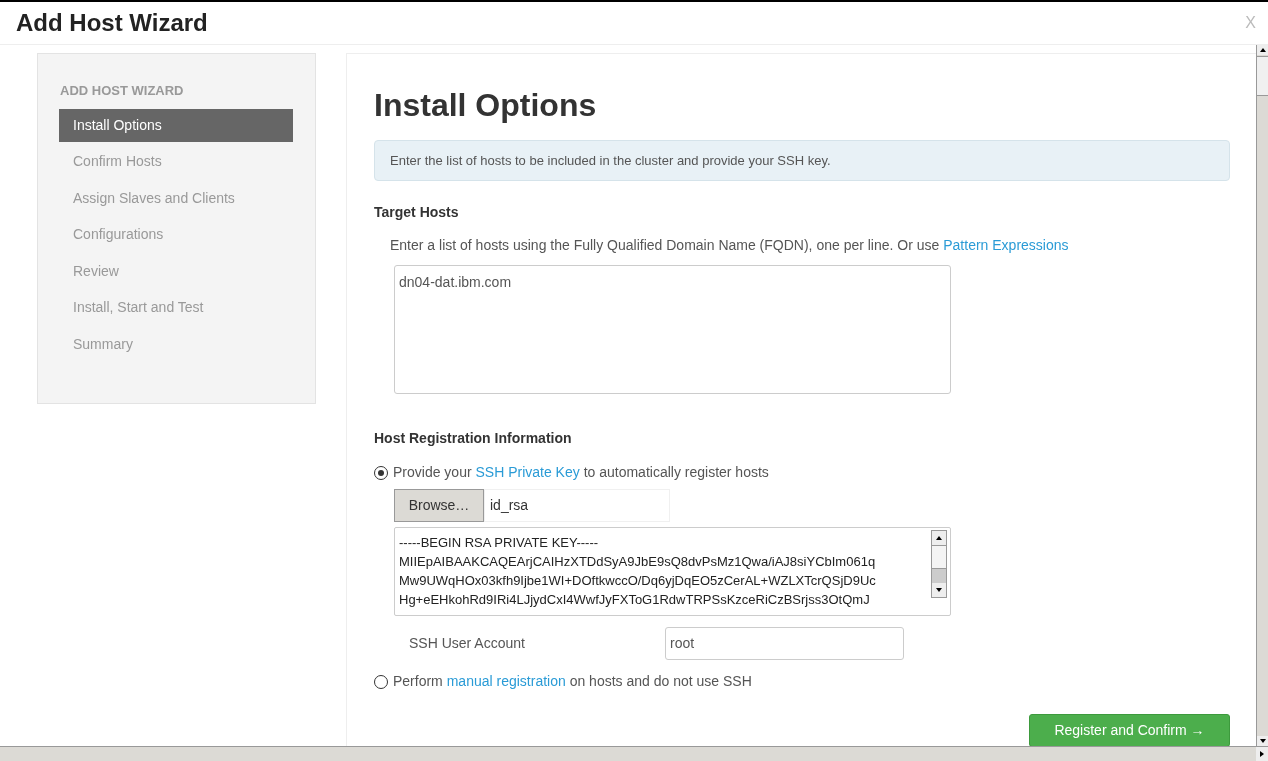 The width and height of the screenshot is (1268, 761). I want to click on info-notice: Enter the list of hosts to be included in the cluster and provide your SSH key., so click(802, 160).